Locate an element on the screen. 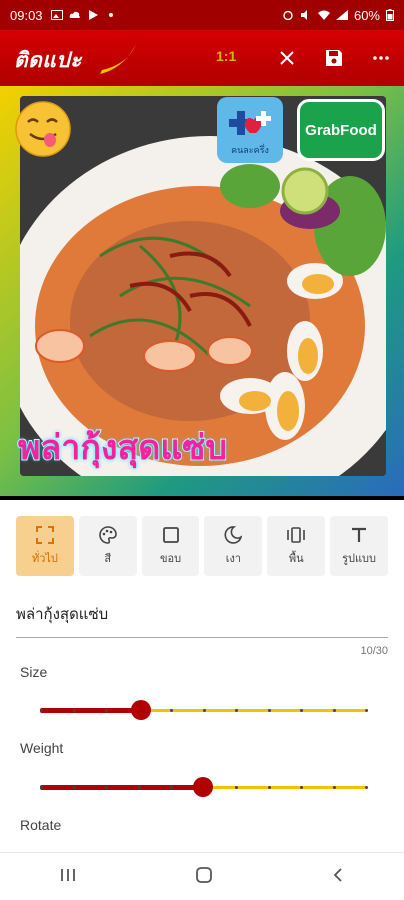  back-button is located at coordinates (338, 877).